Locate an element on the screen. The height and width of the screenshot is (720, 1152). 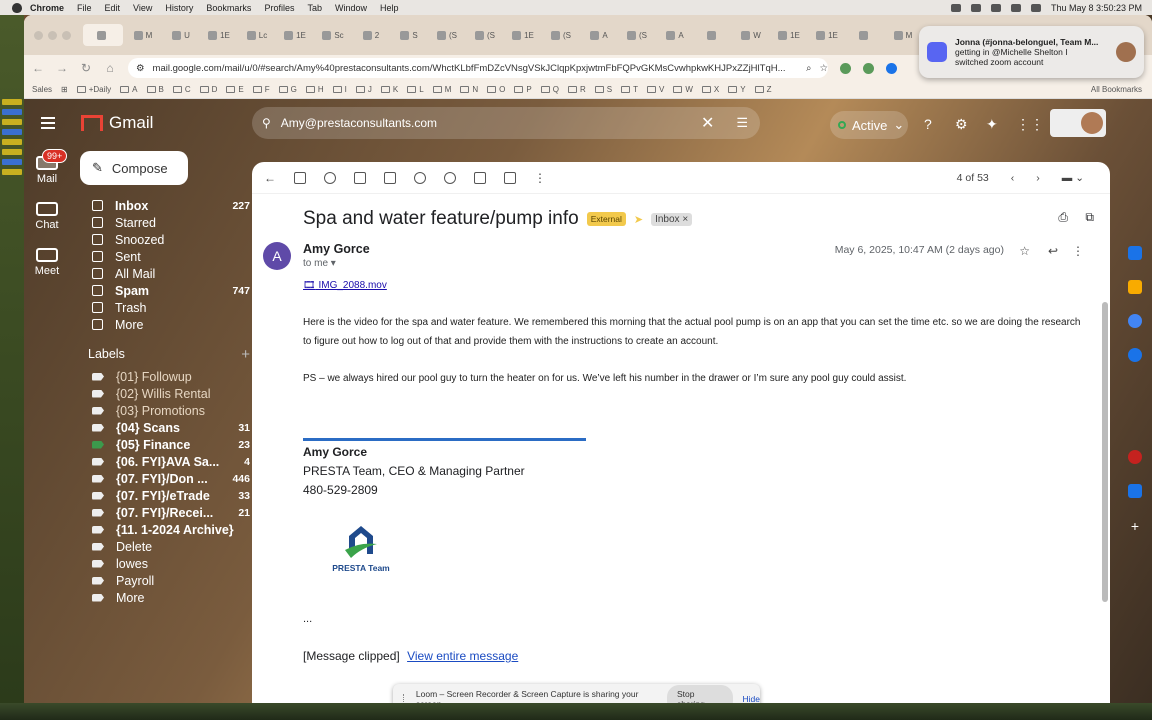
tasks-icon is located at coordinates (1135, 321).